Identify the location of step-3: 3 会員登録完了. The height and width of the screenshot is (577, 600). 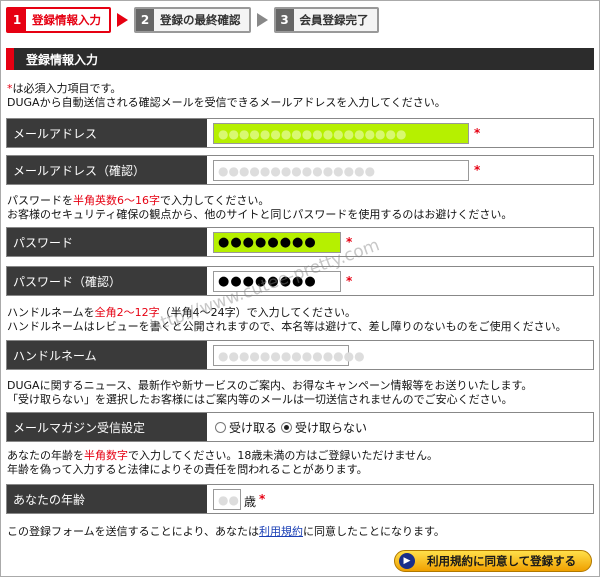
(326, 20).